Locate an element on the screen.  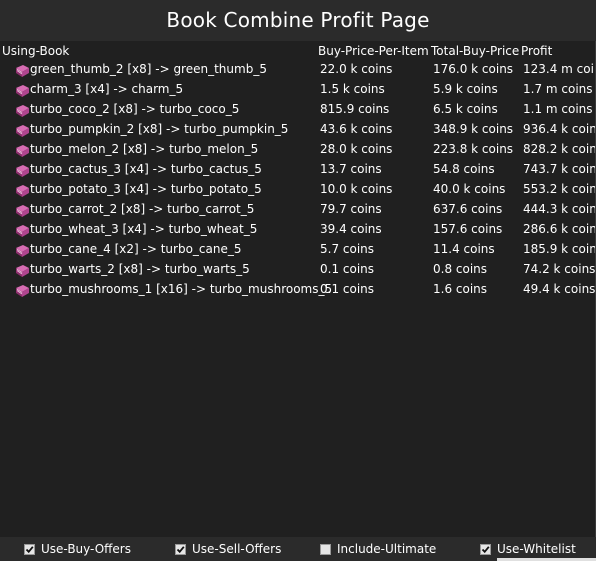
buy-price-cell: 79.7 coins is located at coordinates (351, 209).